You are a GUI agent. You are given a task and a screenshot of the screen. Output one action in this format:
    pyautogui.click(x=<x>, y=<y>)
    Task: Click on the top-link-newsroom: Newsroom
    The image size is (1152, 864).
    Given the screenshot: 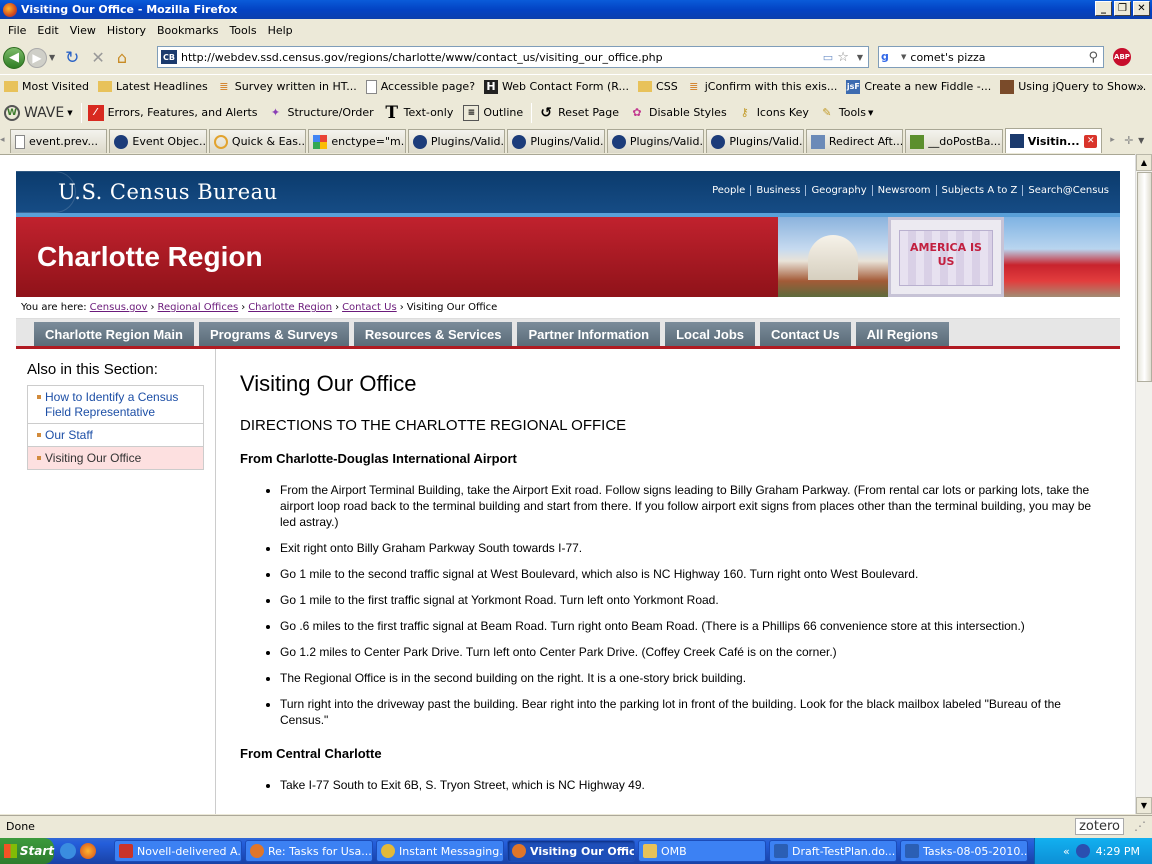 What is the action you would take?
    pyautogui.click(x=905, y=190)
    